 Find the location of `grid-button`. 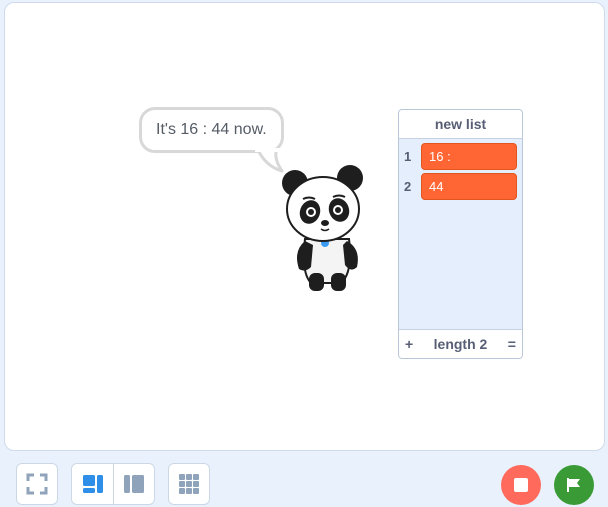

grid-button is located at coordinates (189, 484).